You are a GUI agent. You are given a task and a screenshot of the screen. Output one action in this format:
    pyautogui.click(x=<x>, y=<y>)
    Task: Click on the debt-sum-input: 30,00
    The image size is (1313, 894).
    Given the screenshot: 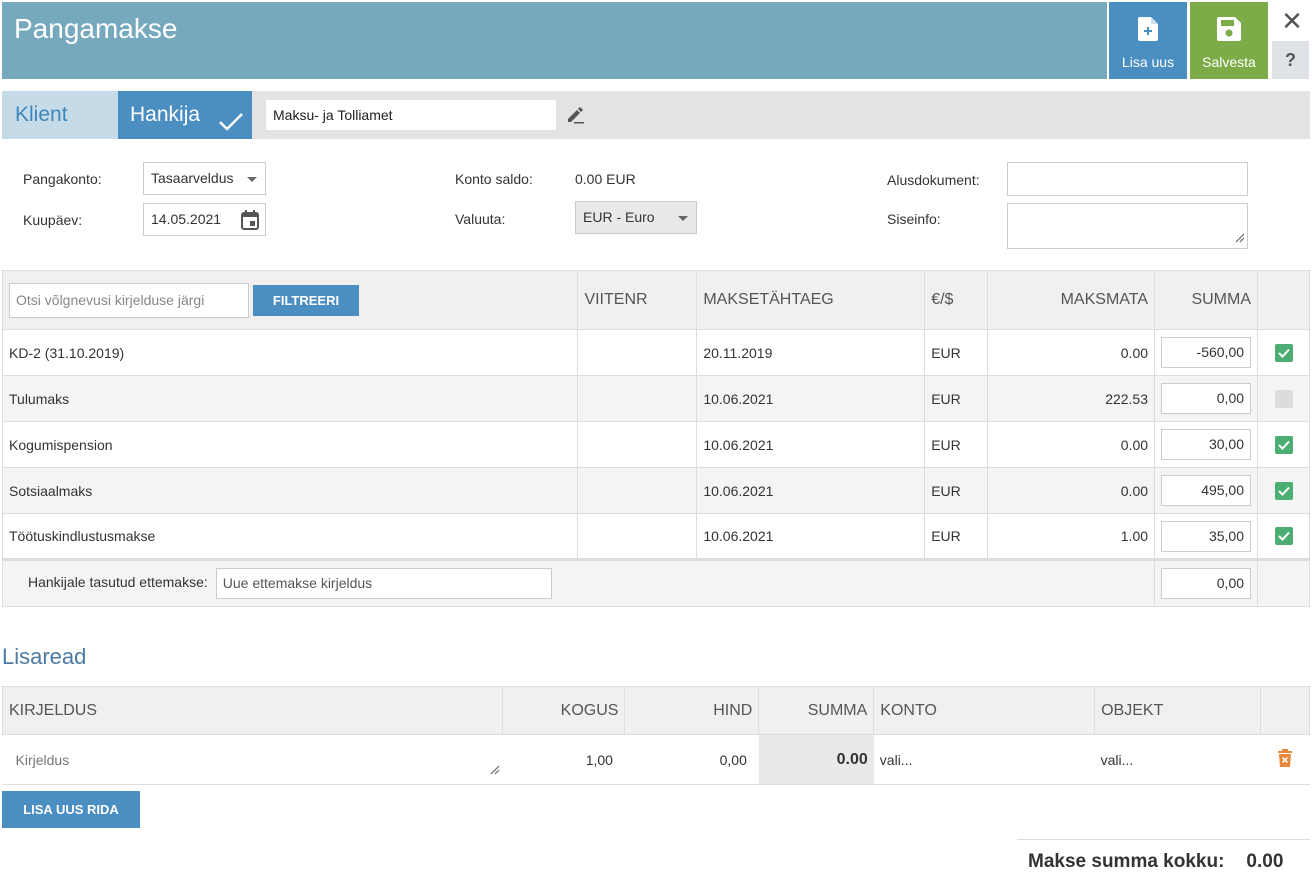 What is the action you would take?
    pyautogui.click(x=1206, y=444)
    